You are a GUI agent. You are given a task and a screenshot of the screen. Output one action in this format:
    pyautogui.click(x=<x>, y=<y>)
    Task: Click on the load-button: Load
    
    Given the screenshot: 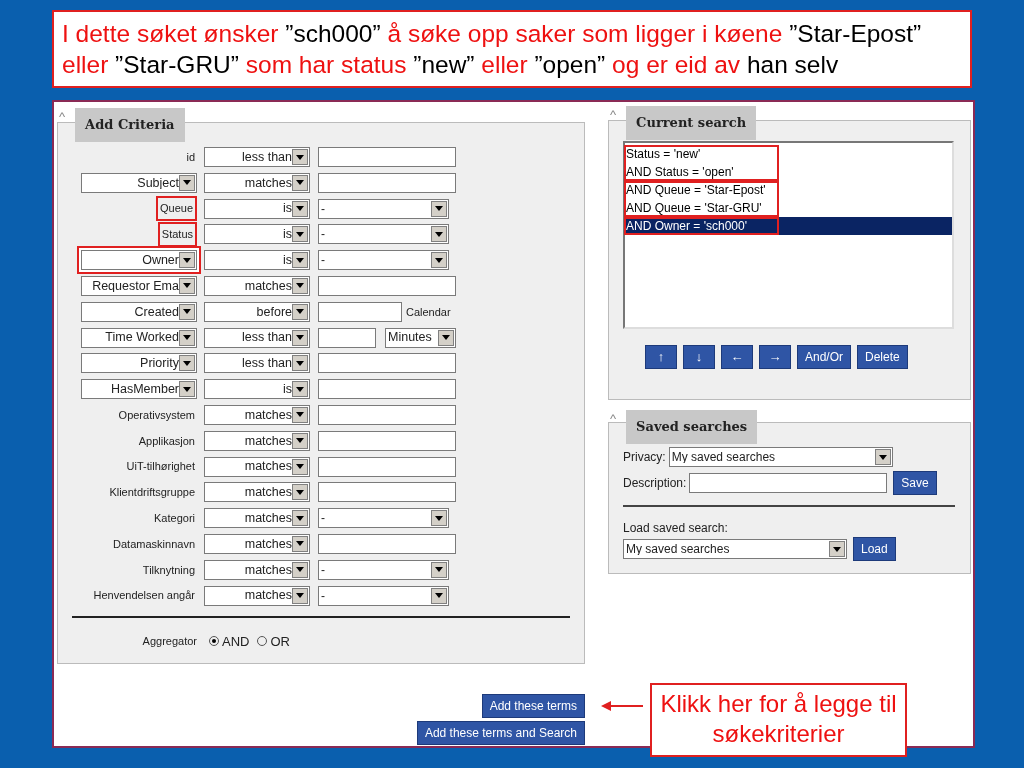 What is the action you would take?
    pyautogui.click(x=874, y=549)
    